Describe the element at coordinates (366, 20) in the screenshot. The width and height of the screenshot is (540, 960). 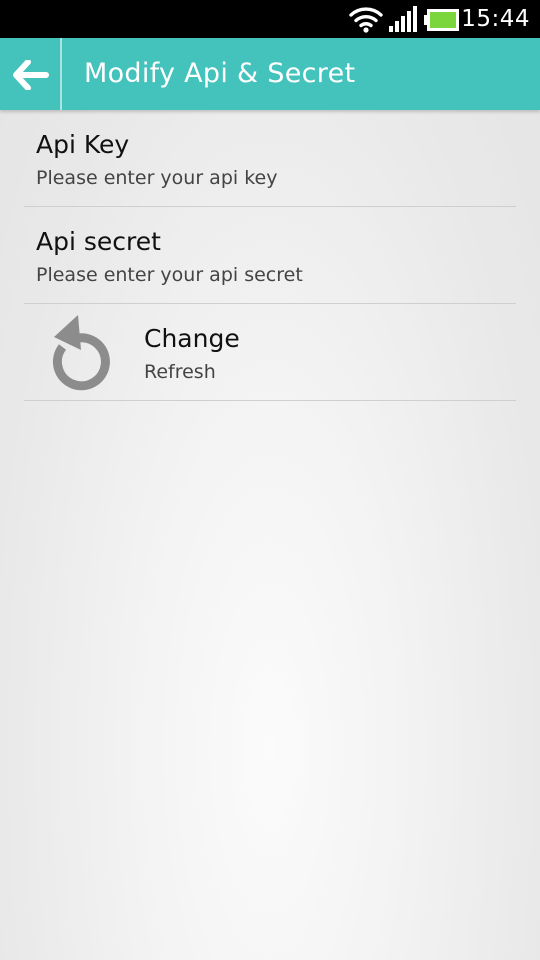
I see `wifi-icon` at that location.